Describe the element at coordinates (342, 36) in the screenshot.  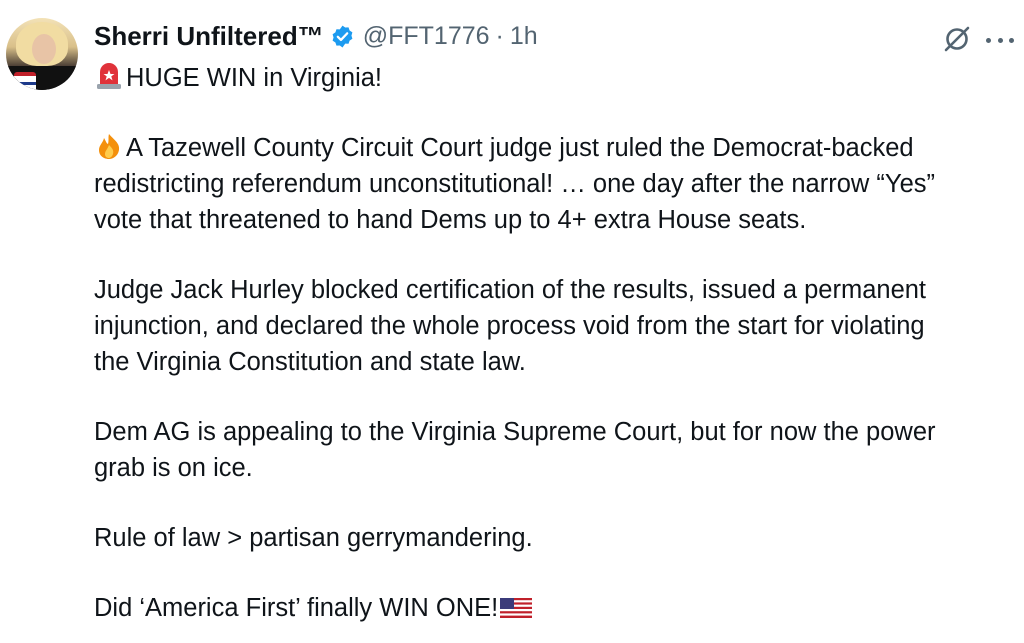
I see `verified-badge-icon` at that location.